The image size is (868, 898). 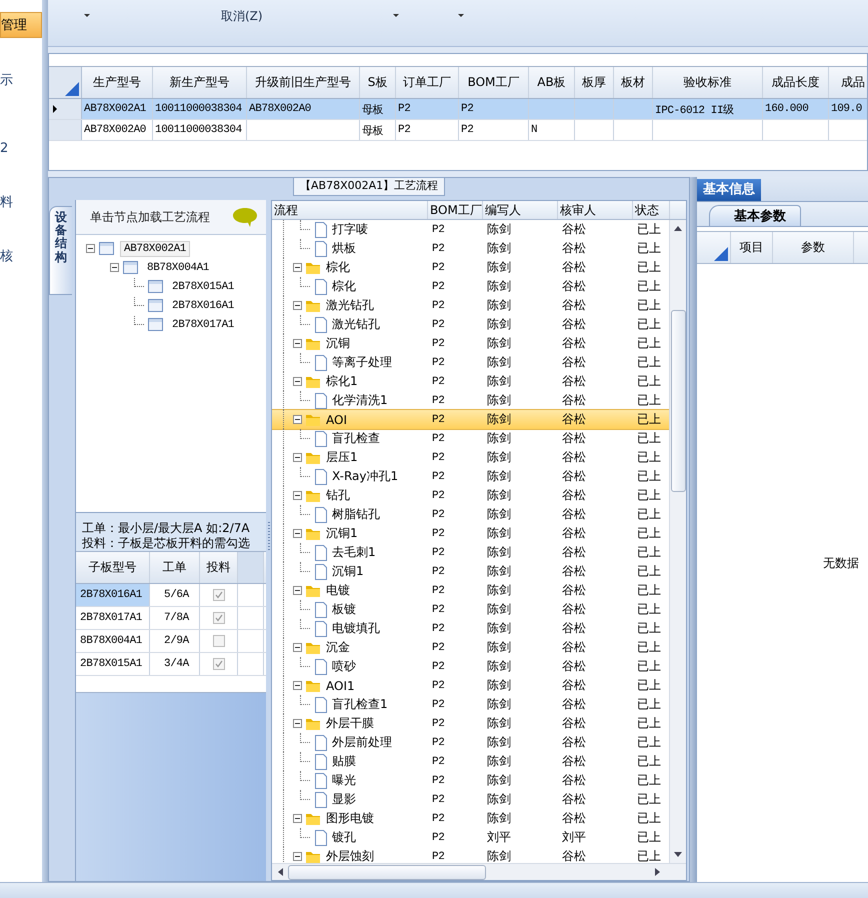 I want to click on table-row: AB78X002A0 10011000038304 母板 P2 P2 N, so click(x=458, y=130).